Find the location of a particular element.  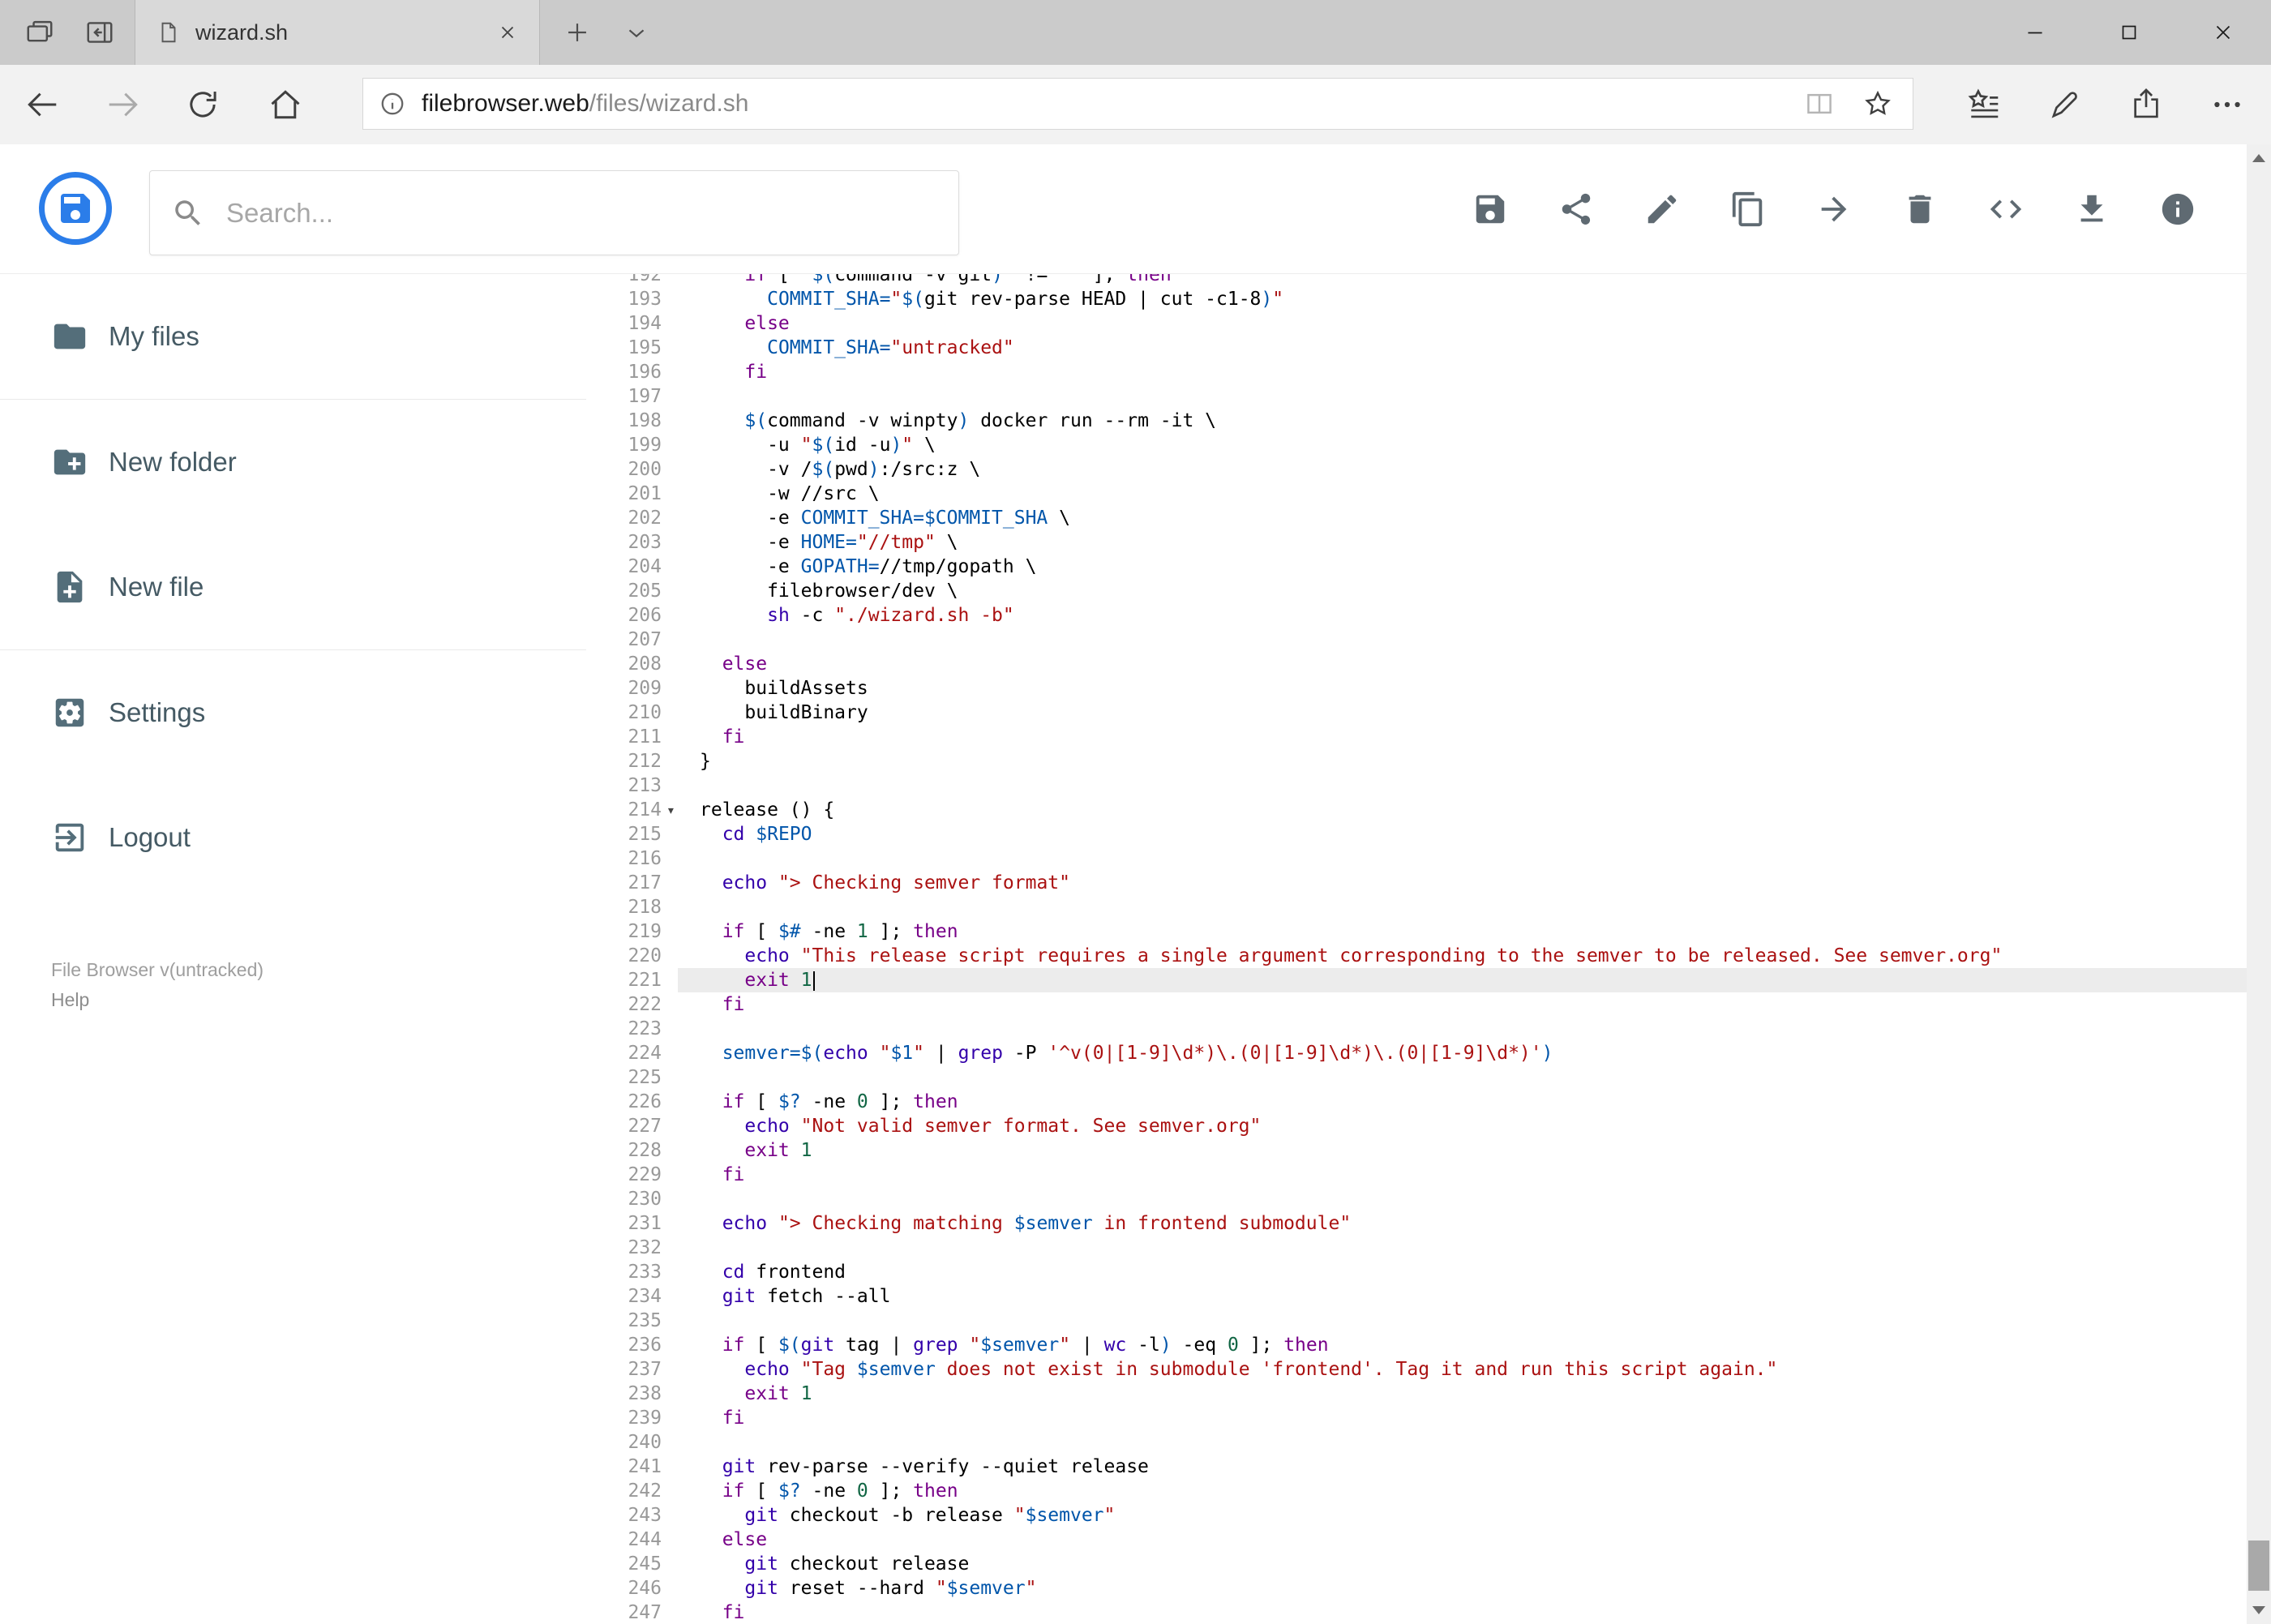

code-line: 206 sh -c "./wizard.sh -b" is located at coordinates (1417, 616).